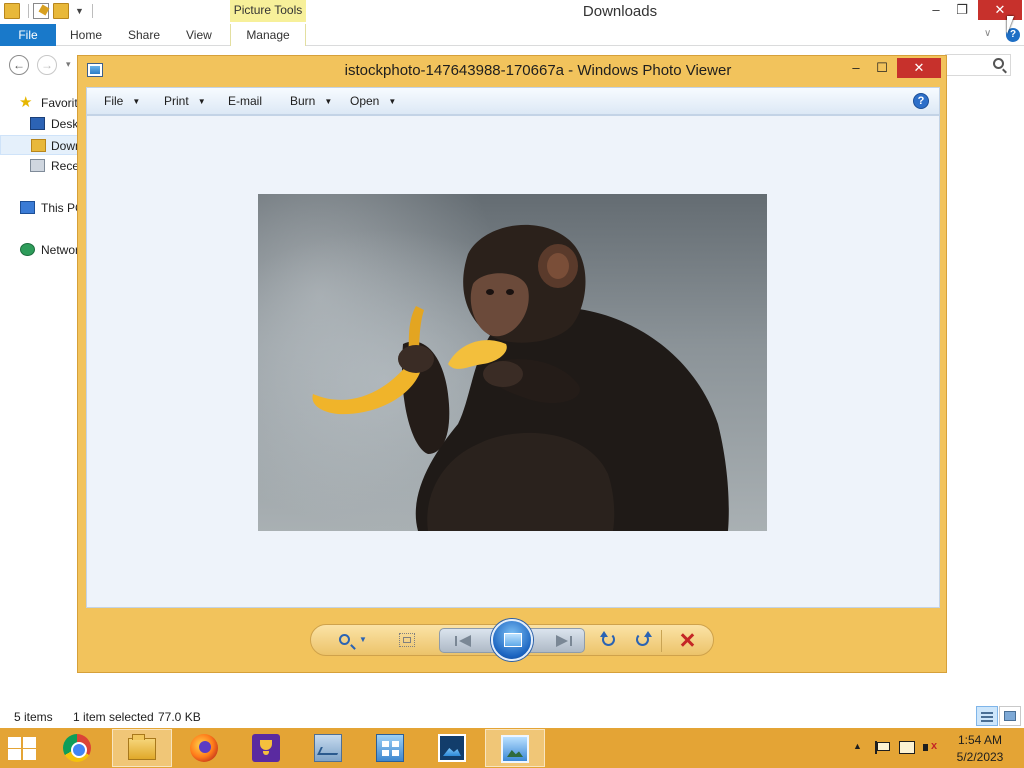 The height and width of the screenshot is (768, 1024). What do you see at coordinates (648, 634) in the screenshot?
I see `rotate-arrowhead` at bounding box center [648, 634].